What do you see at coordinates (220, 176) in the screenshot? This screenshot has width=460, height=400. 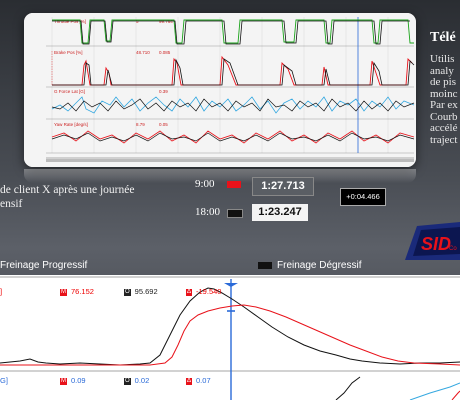 I see `panel-reflection` at bounding box center [220, 176].